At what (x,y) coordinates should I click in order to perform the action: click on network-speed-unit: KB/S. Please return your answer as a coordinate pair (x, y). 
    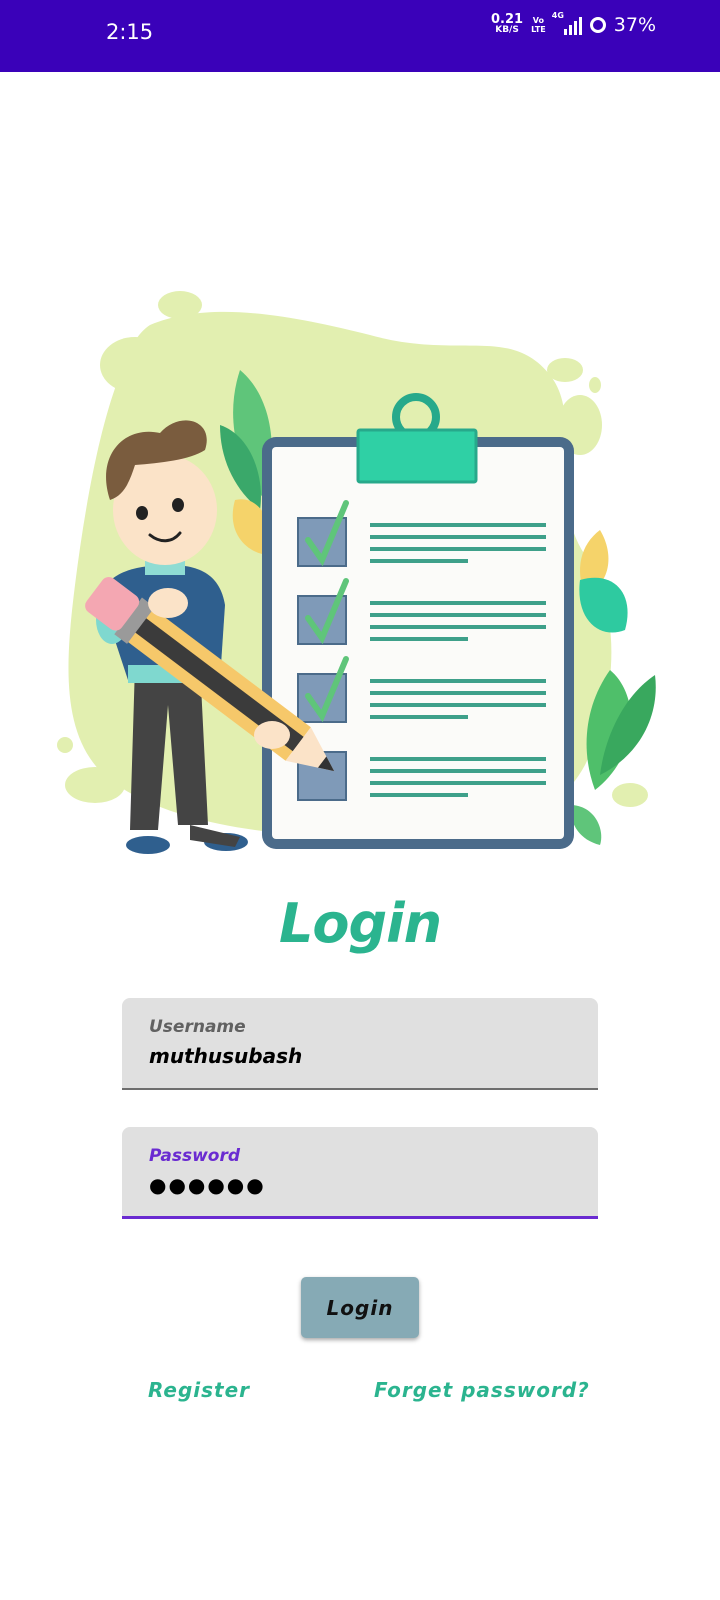
    Looking at the image, I should click on (507, 30).